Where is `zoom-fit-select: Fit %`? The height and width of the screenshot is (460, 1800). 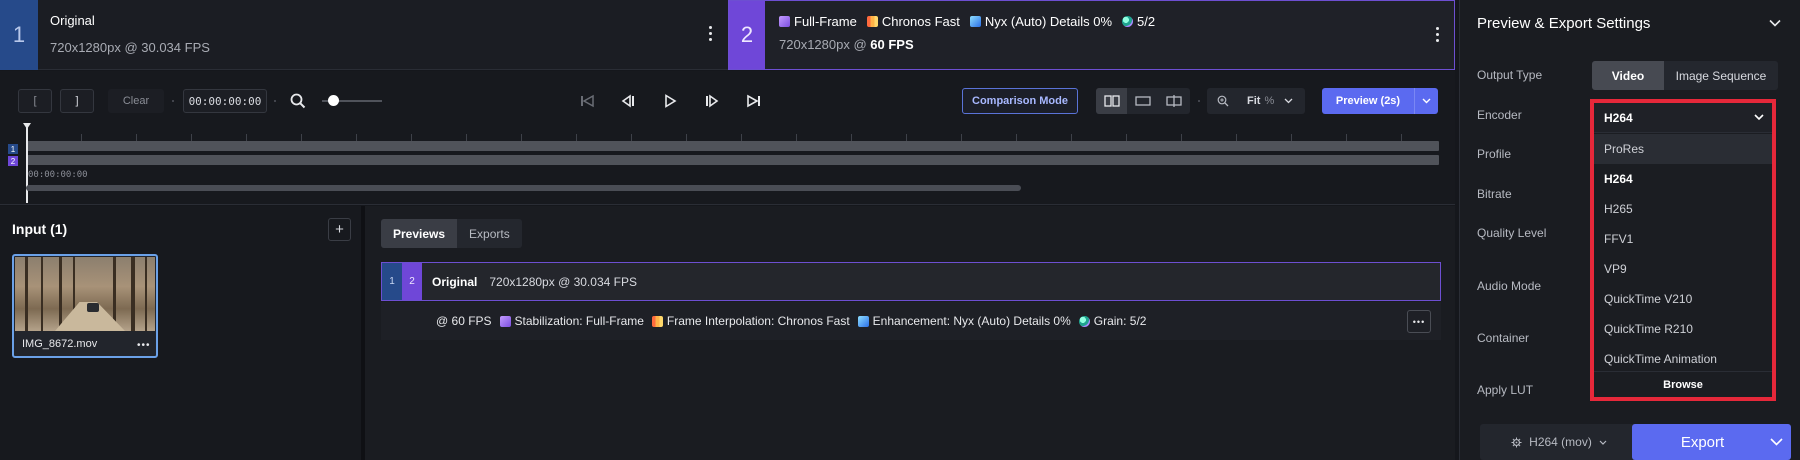 zoom-fit-select: Fit % is located at coordinates (1256, 101).